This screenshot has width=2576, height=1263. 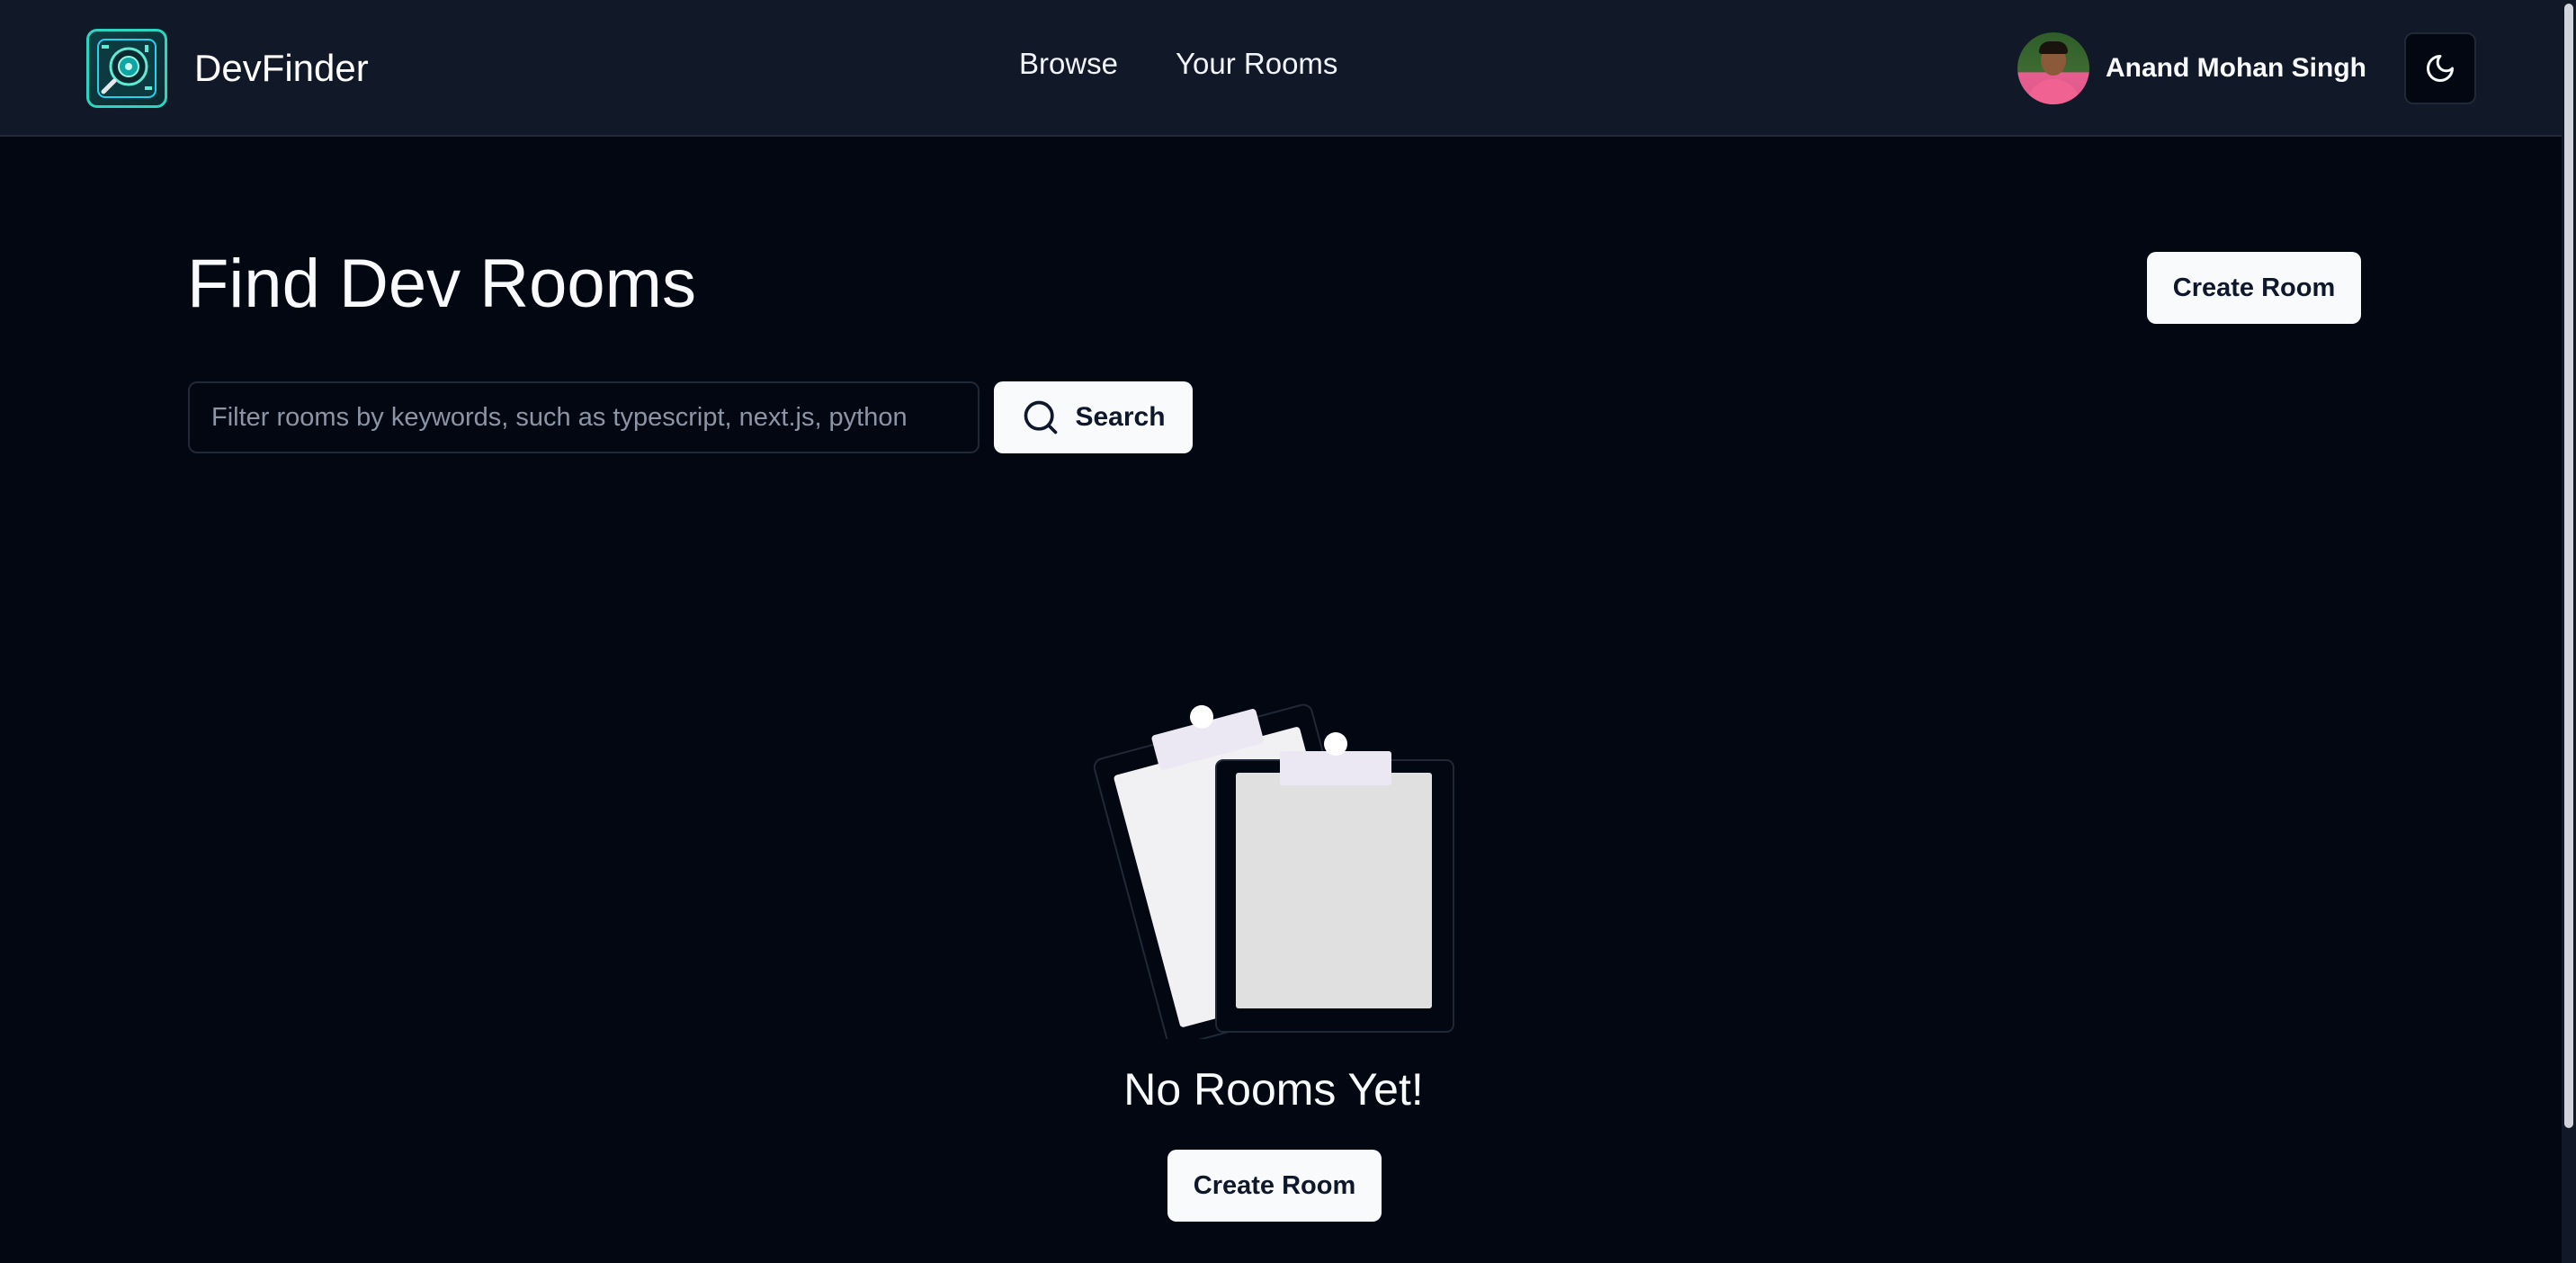 What do you see at coordinates (126, 68) in the screenshot?
I see `devfinder-logo-icon` at bounding box center [126, 68].